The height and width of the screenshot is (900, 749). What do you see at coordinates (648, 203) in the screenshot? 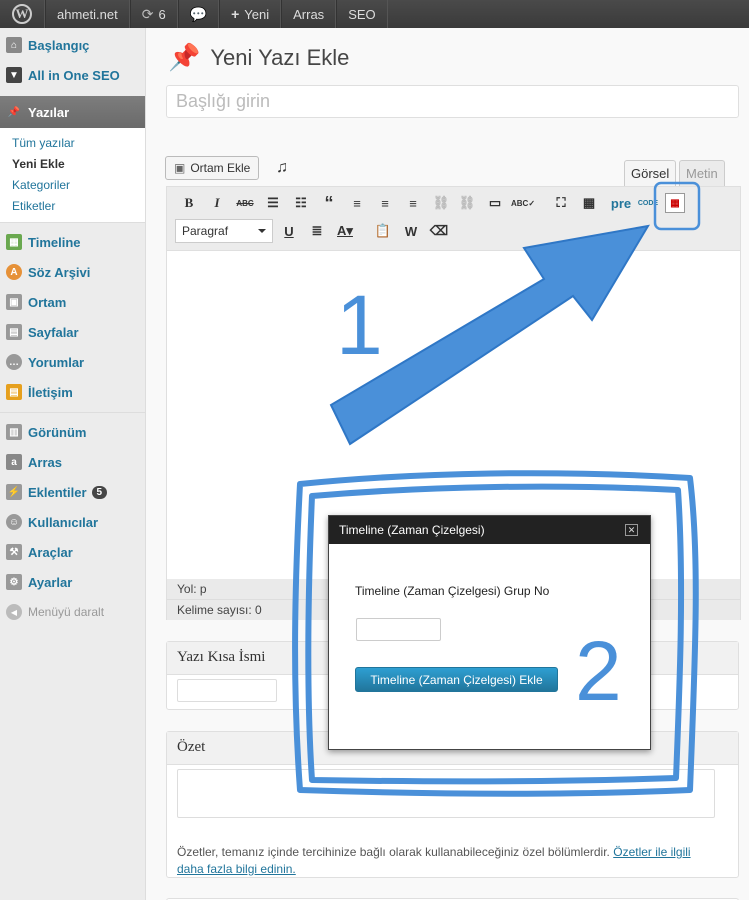
I see `code-button: CODE` at bounding box center [648, 203].